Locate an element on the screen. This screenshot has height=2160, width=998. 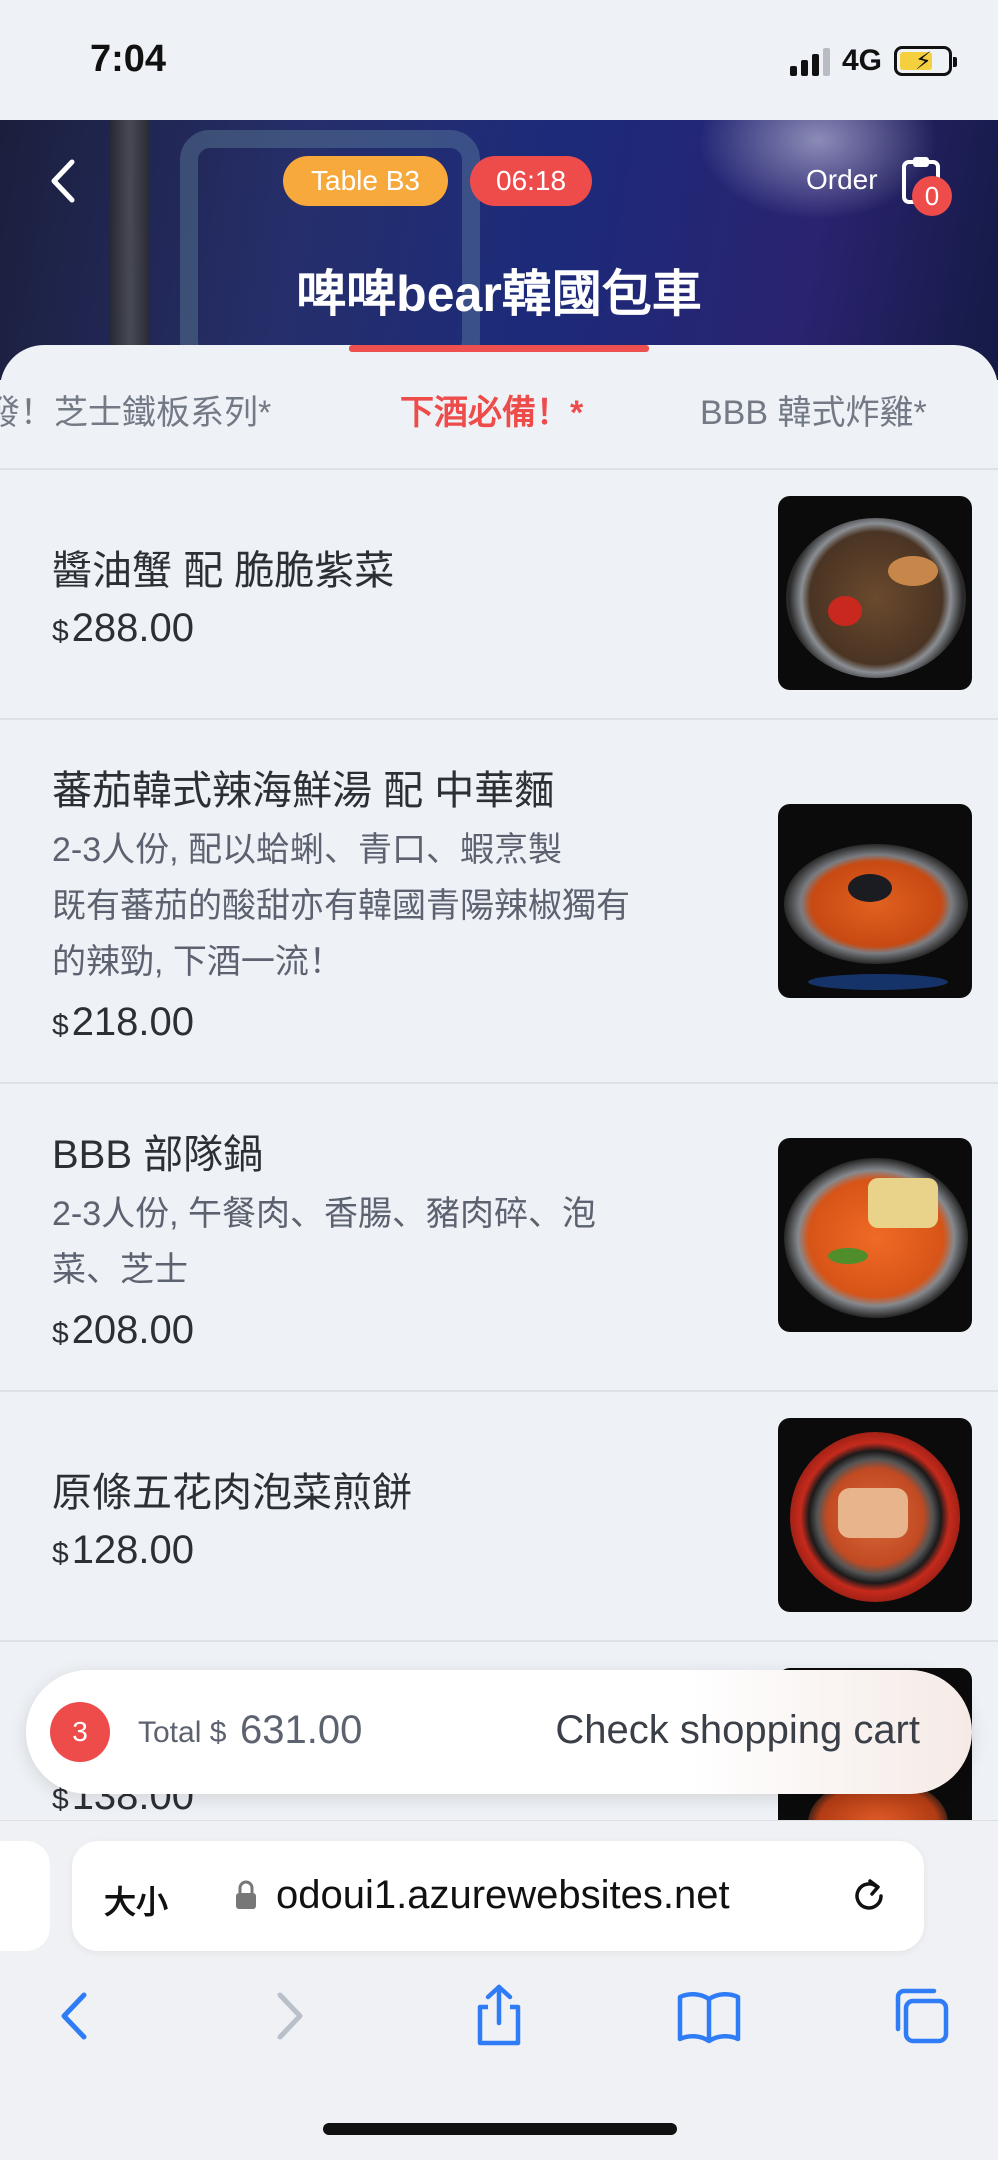
timer-badge: 06:18 is located at coordinates (531, 181).